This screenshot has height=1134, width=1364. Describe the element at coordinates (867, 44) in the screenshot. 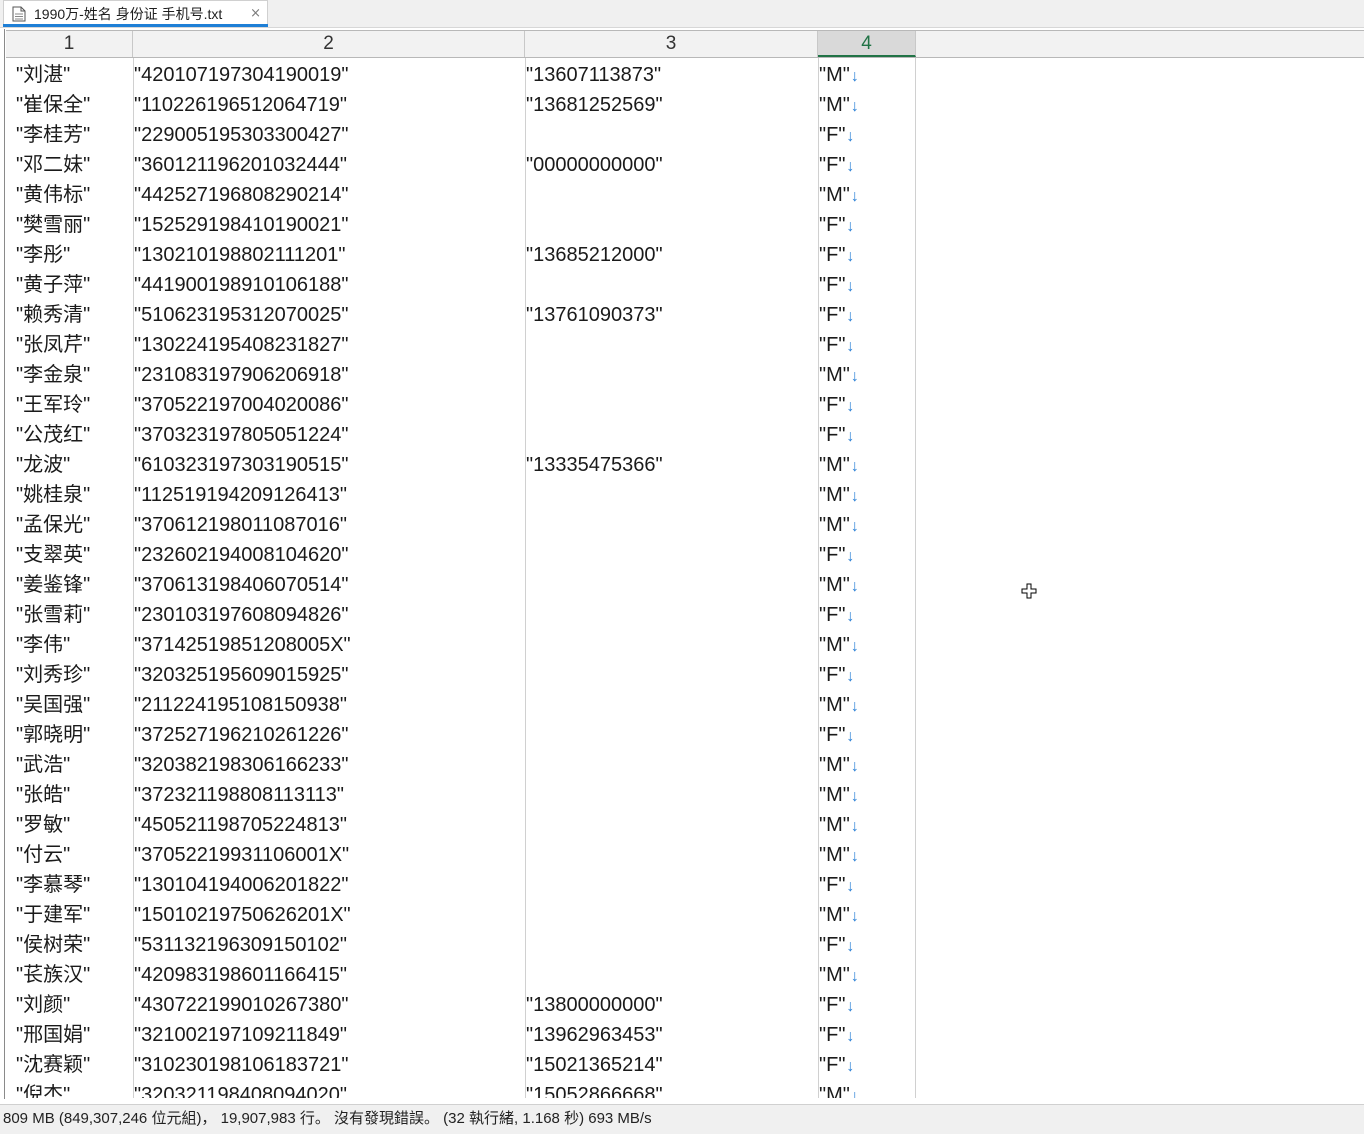

I see `column-header-4: 4` at that location.